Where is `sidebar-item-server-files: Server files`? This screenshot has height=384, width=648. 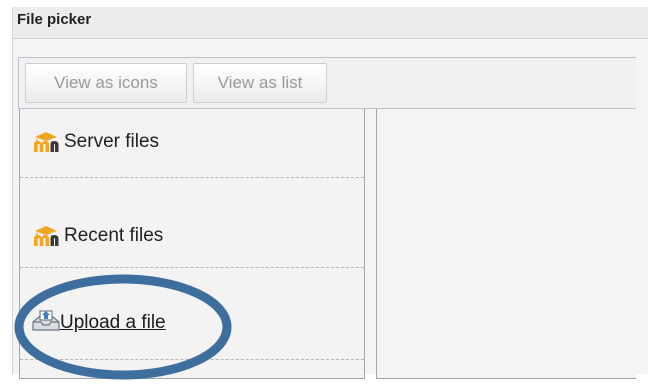 sidebar-item-server-files: Server files is located at coordinates (192, 143).